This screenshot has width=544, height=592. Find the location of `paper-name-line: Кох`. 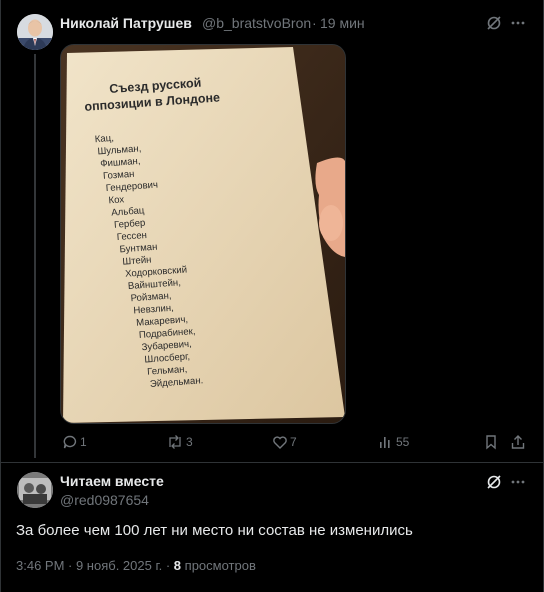

paper-name-line: Кох is located at coordinates (116, 200).